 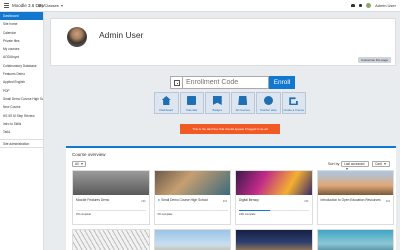 What do you see at coordinates (373, 5) in the screenshot?
I see `nav-actions: Admin User` at bounding box center [373, 5].